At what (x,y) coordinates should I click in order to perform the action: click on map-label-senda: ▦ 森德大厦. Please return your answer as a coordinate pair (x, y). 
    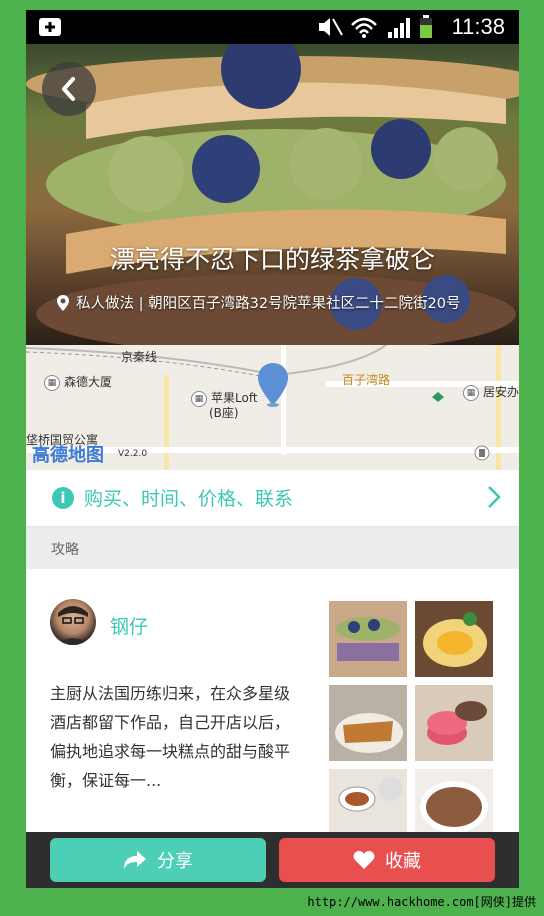
    Looking at the image, I should click on (78, 382).